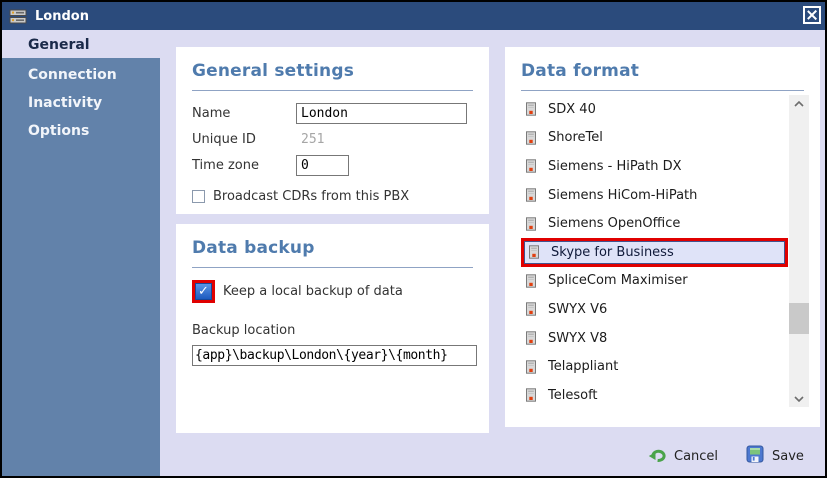  Describe the element at coordinates (81, 44) in the screenshot. I see `sidebar-item-general: General` at that location.